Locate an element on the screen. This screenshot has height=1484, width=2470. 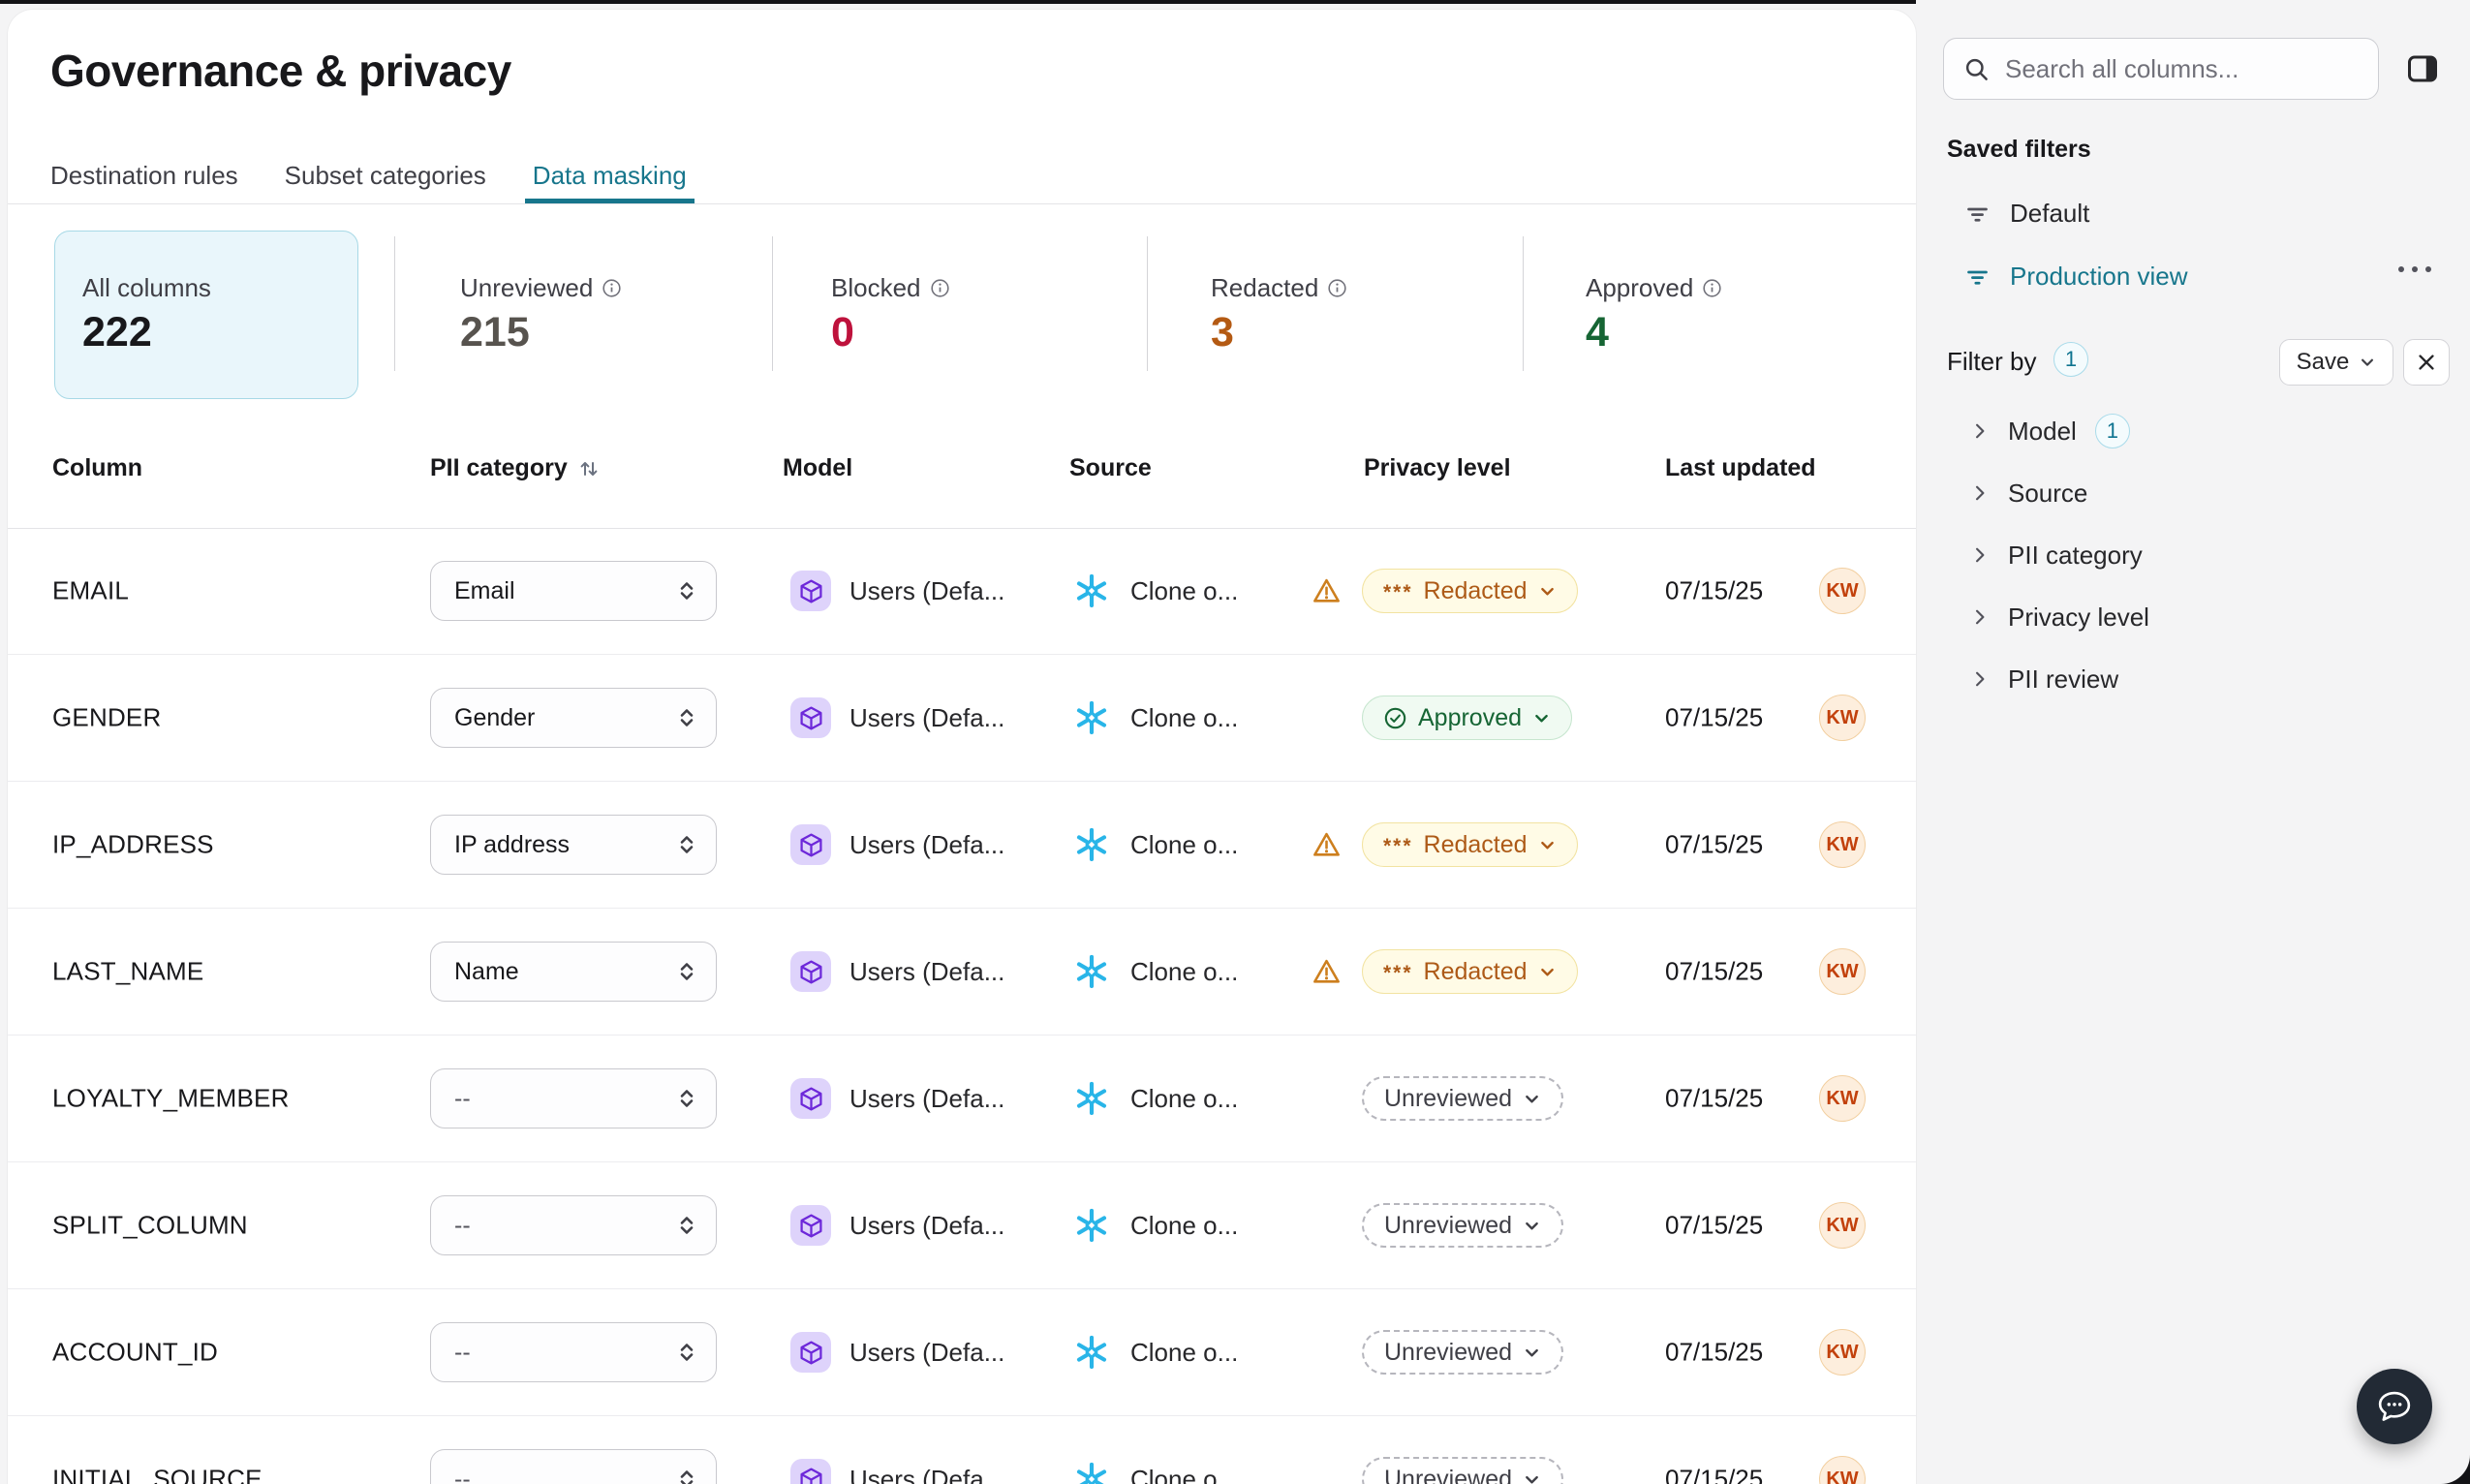
search-input is located at coordinates (2181, 68).